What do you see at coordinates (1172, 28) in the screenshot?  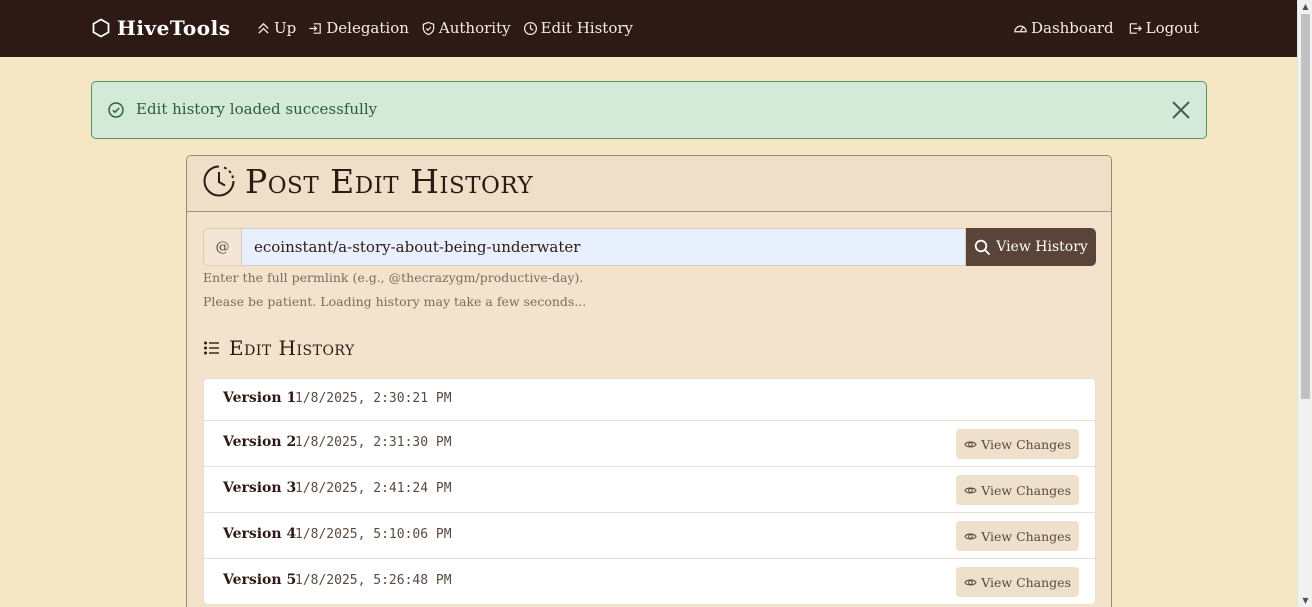 I see `nav-label-logout: Logout` at bounding box center [1172, 28].